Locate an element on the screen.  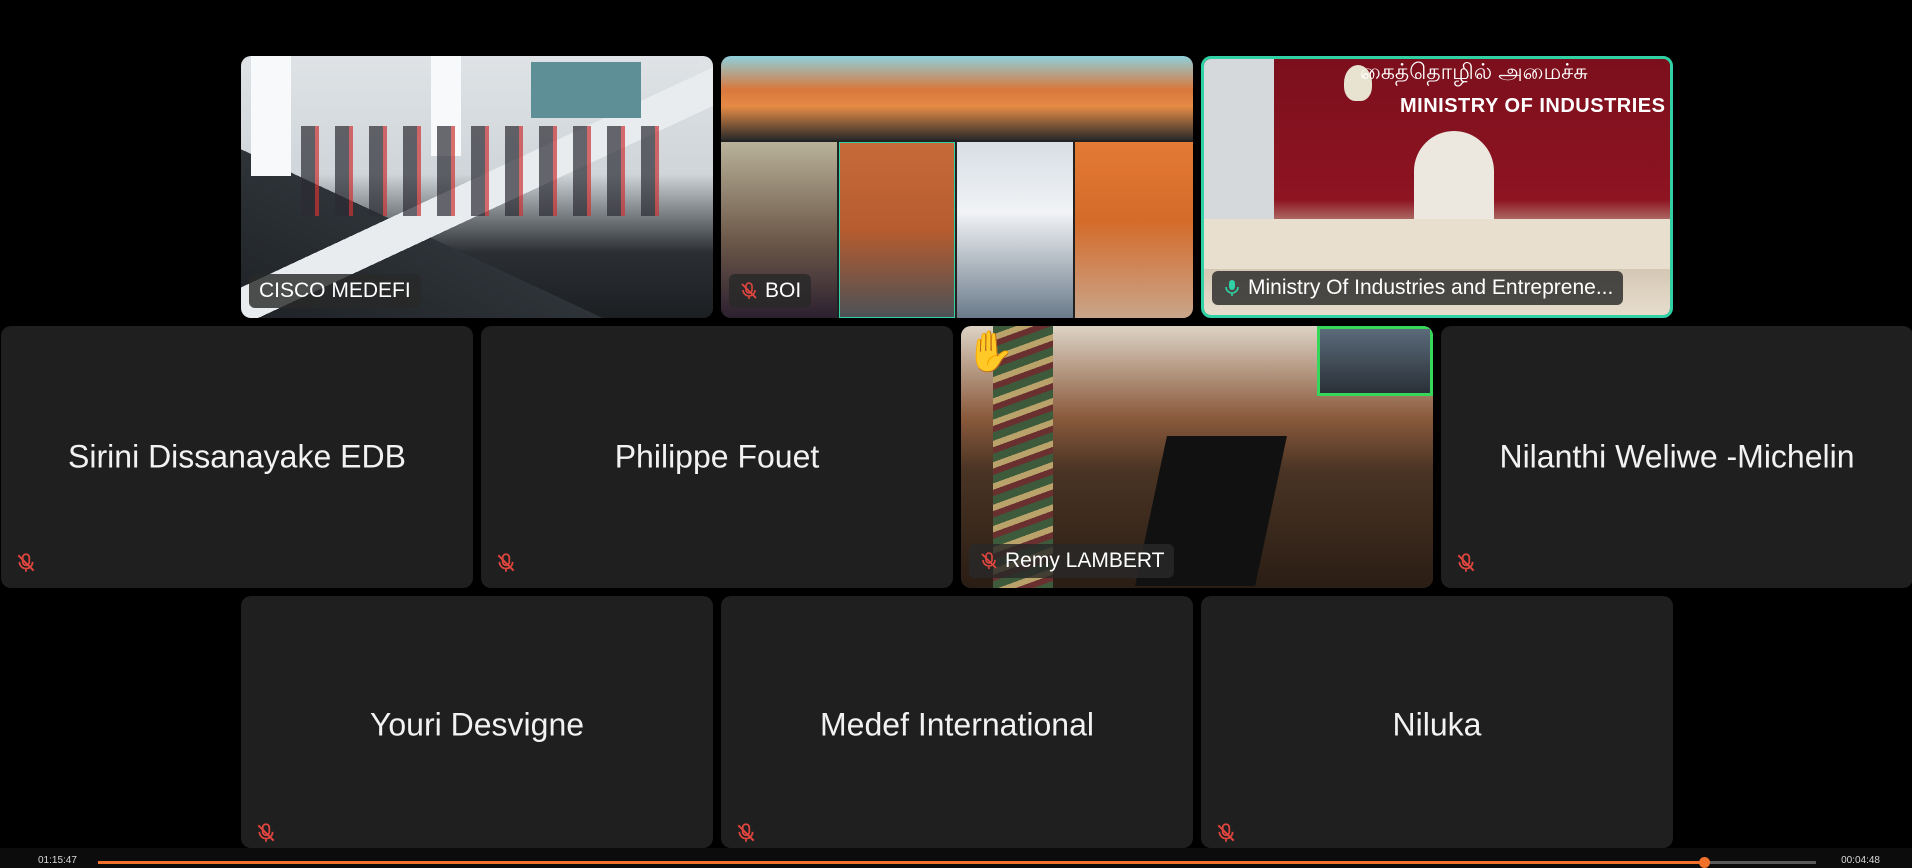
playback-bar: 01:15:47 00:04:48 is located at coordinates (956, 858).